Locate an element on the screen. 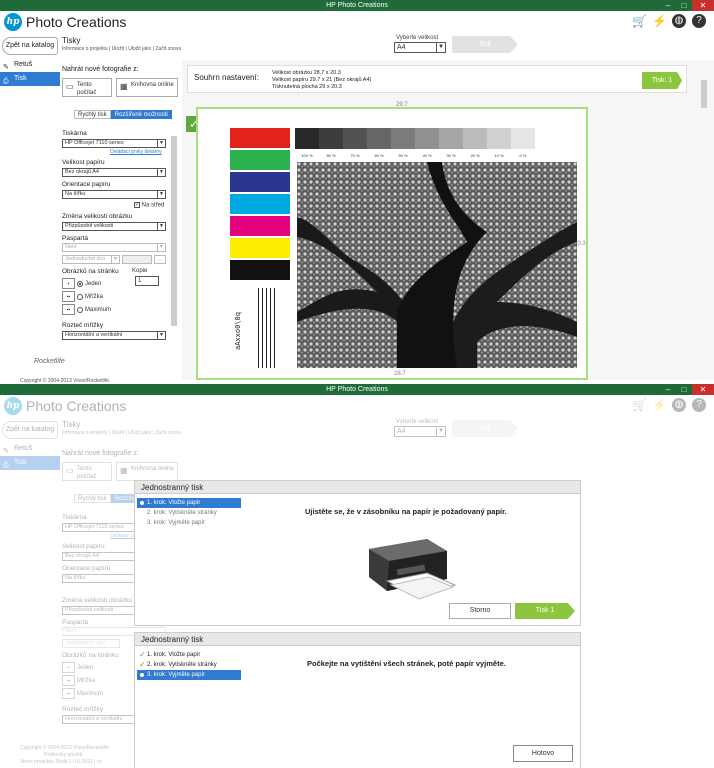 Image resolution: width=714 pixels, height=768 pixels. radio-one is located at coordinates (80, 283).